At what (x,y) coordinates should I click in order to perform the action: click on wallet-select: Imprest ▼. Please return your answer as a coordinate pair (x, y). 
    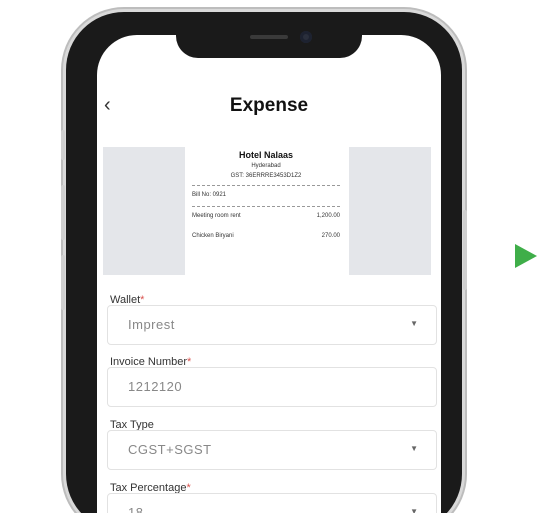
    Looking at the image, I should click on (272, 325).